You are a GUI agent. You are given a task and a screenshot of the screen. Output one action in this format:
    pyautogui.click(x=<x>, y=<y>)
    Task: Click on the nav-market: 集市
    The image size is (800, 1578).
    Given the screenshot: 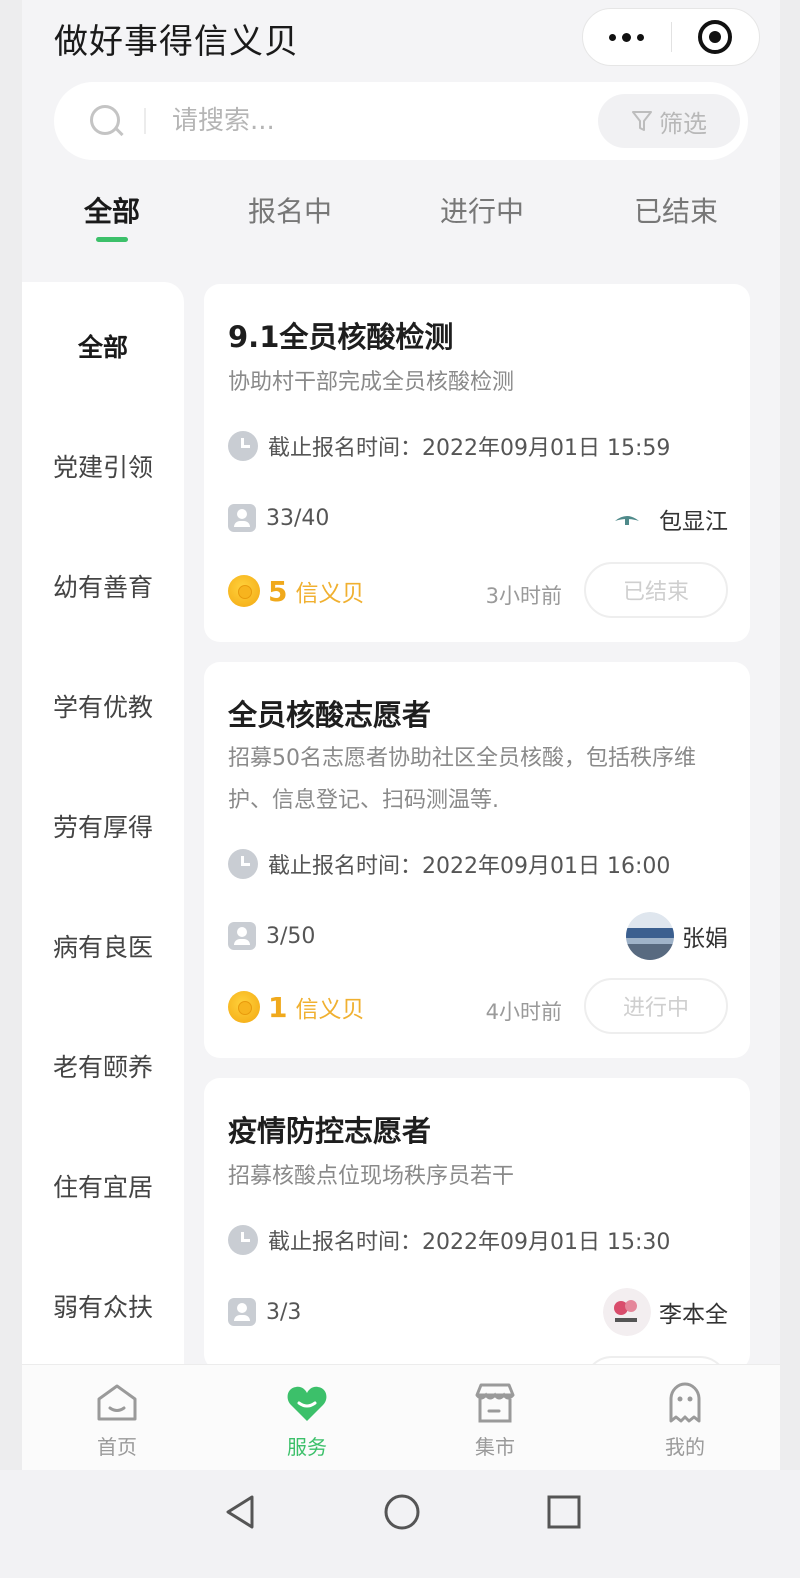 What is the action you would take?
    pyautogui.click(x=495, y=1419)
    